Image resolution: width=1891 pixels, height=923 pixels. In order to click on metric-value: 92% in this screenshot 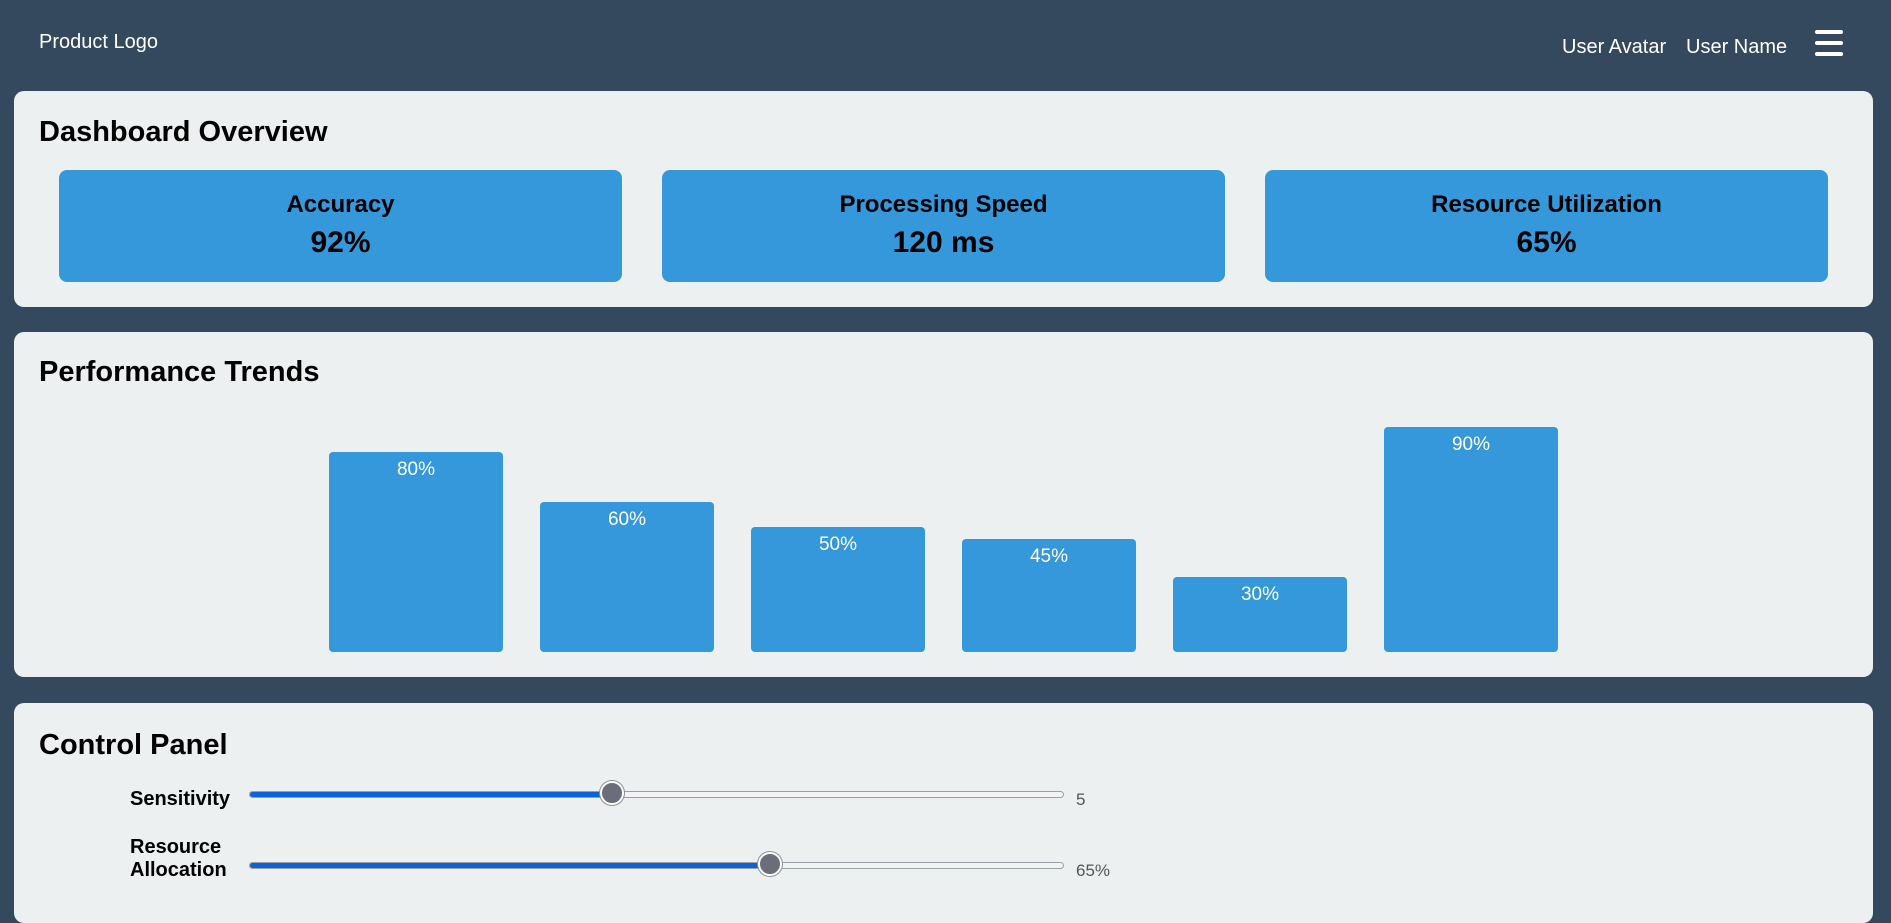, I will do `click(340, 242)`.